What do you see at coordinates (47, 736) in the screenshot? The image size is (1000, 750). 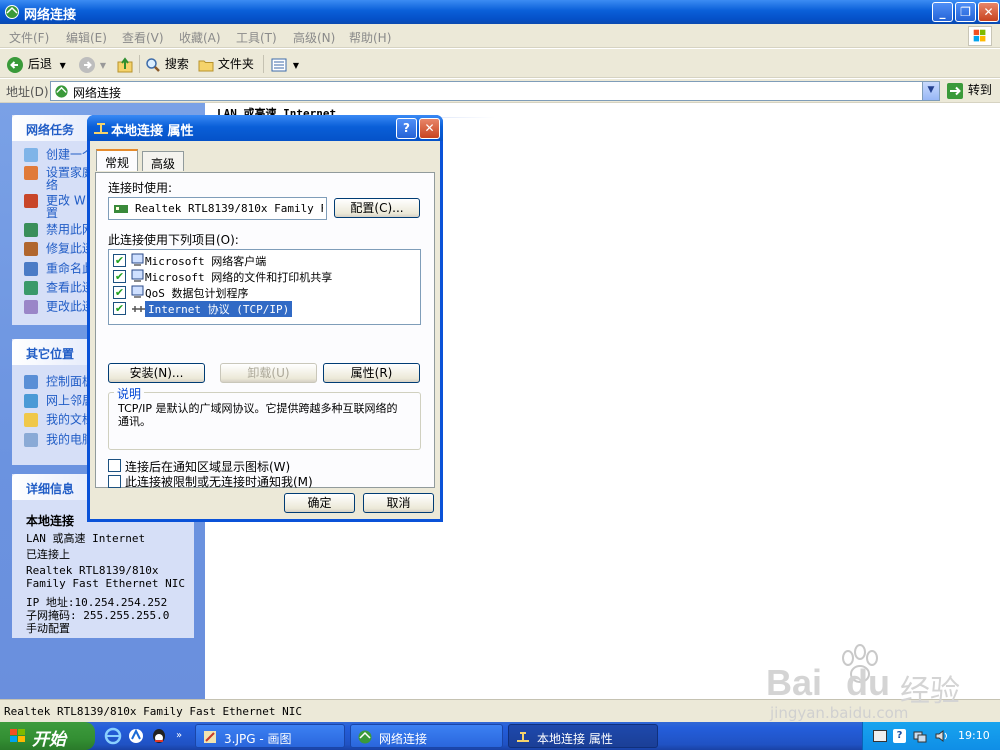 I see `start-button: 开始` at bounding box center [47, 736].